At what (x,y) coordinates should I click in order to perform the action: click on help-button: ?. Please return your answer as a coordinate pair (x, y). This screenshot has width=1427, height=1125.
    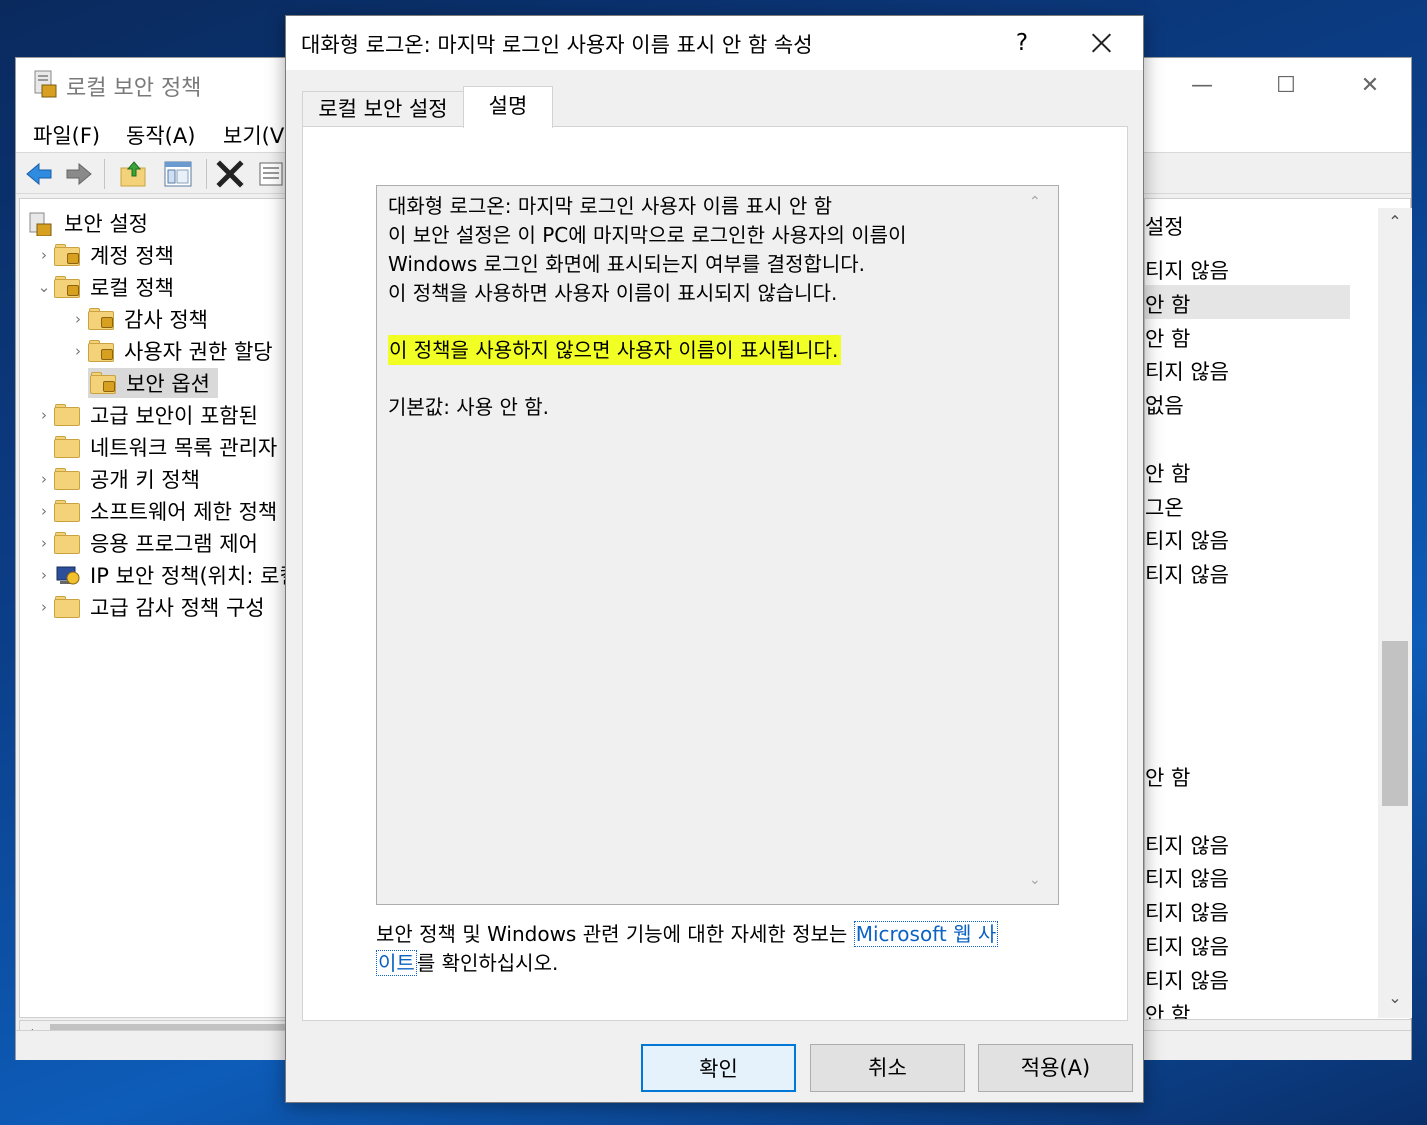
    Looking at the image, I should click on (1022, 43).